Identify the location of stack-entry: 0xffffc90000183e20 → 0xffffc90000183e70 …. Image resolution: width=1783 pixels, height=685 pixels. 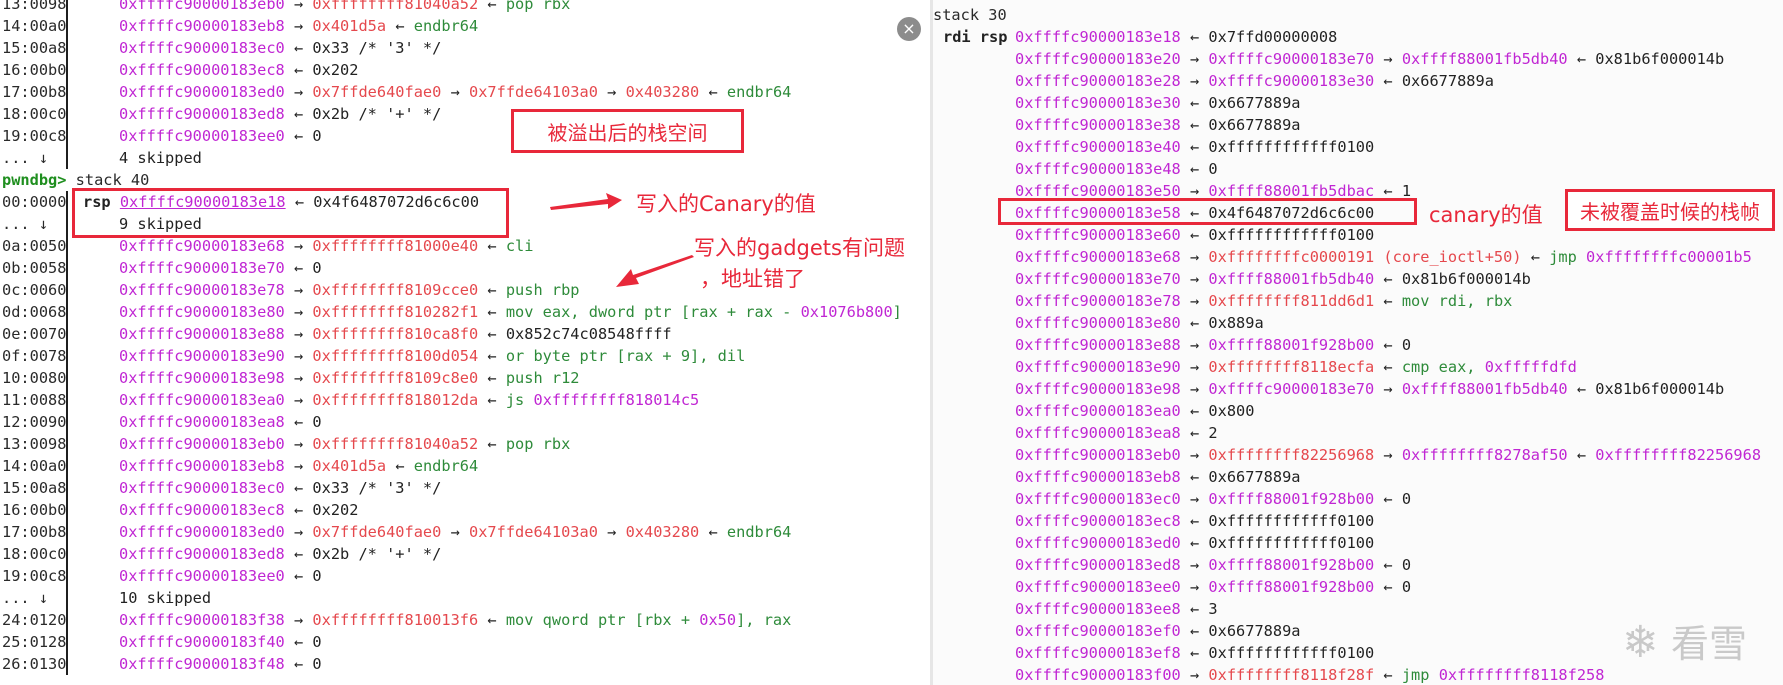
(1369, 59).